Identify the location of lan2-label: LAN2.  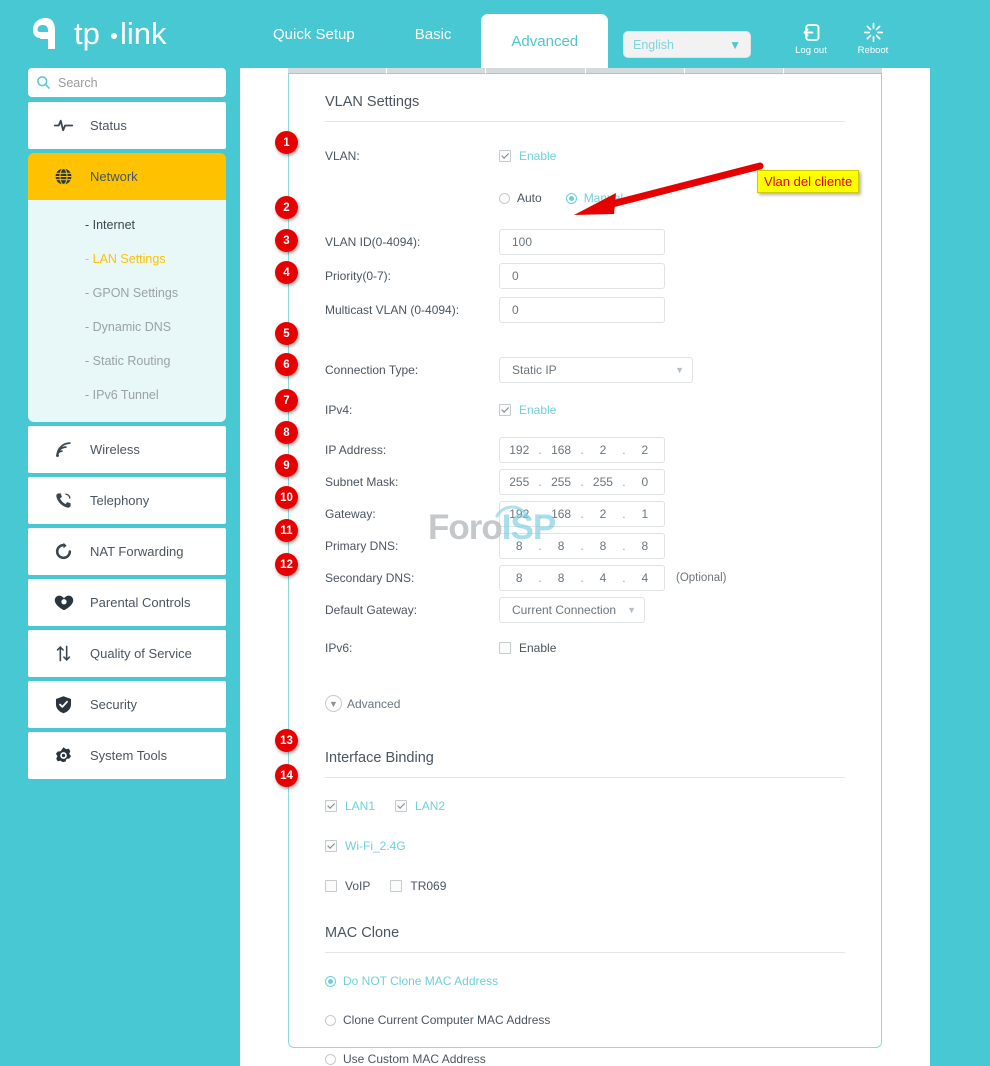
(430, 806).